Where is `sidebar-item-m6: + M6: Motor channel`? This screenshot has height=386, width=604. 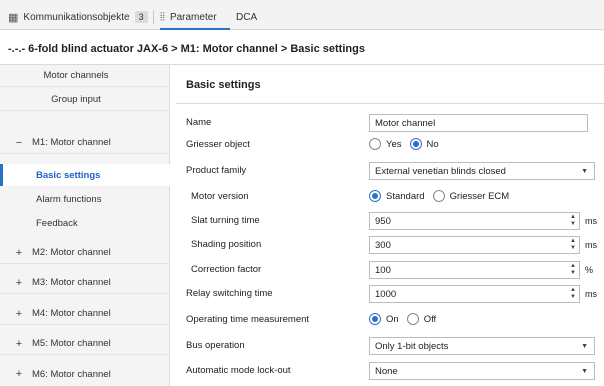
sidebar-item-m6: + M6: Motor channel is located at coordinates (85, 374).